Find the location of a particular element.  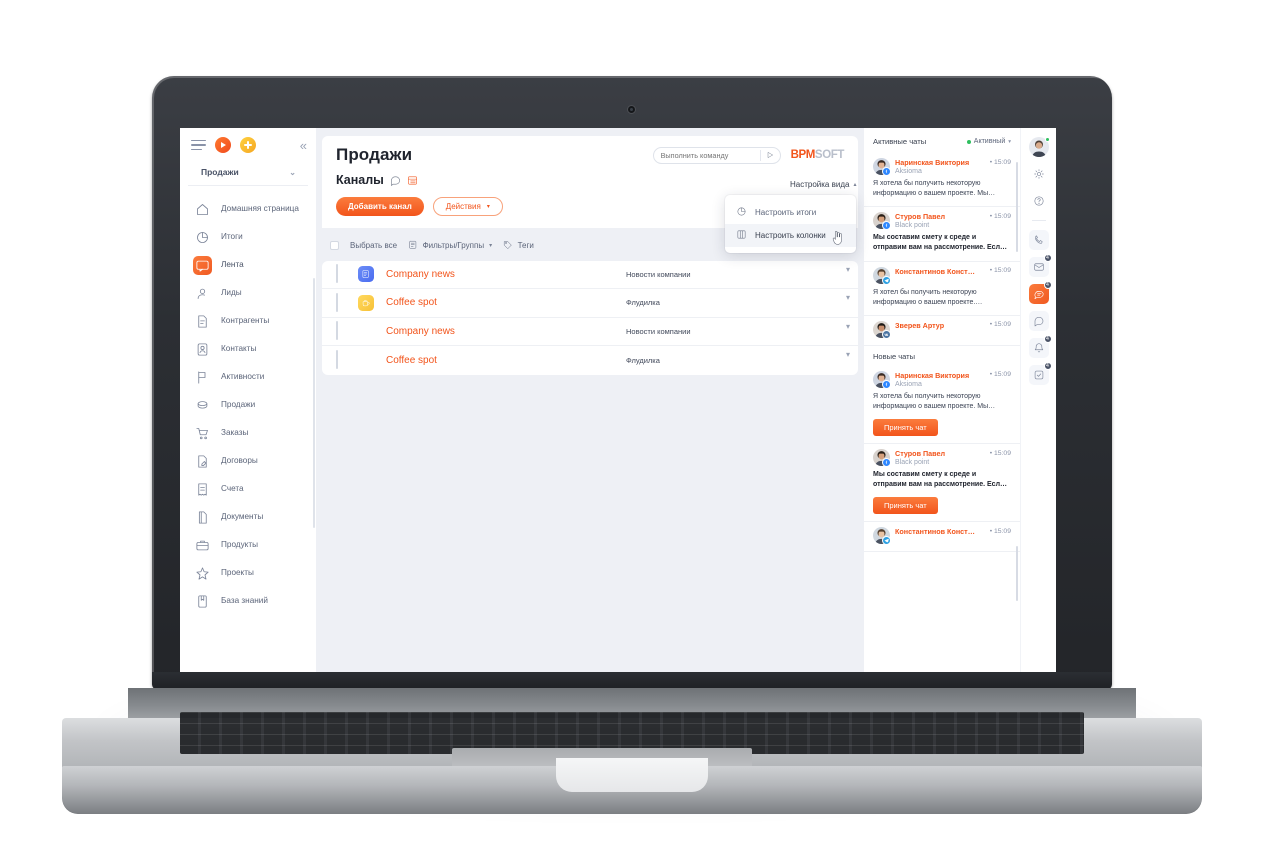

chat-scrollbar-bottom is located at coordinates (1017, 573).